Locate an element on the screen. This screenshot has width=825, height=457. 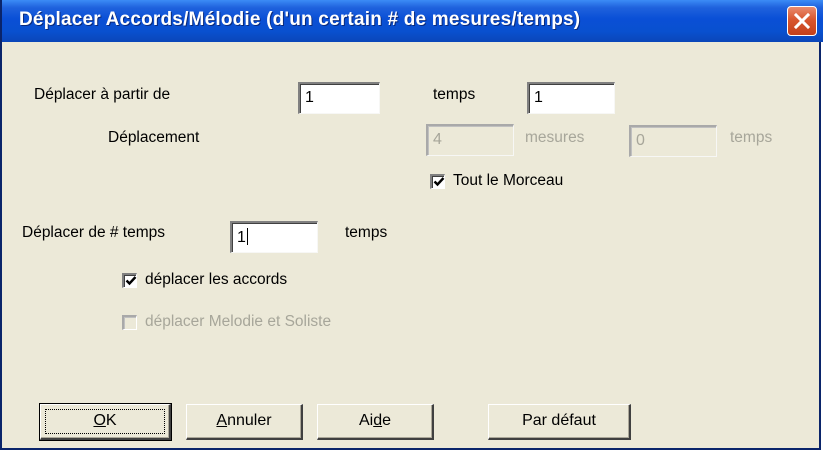
from-beat-label: temps is located at coordinates (454, 94).